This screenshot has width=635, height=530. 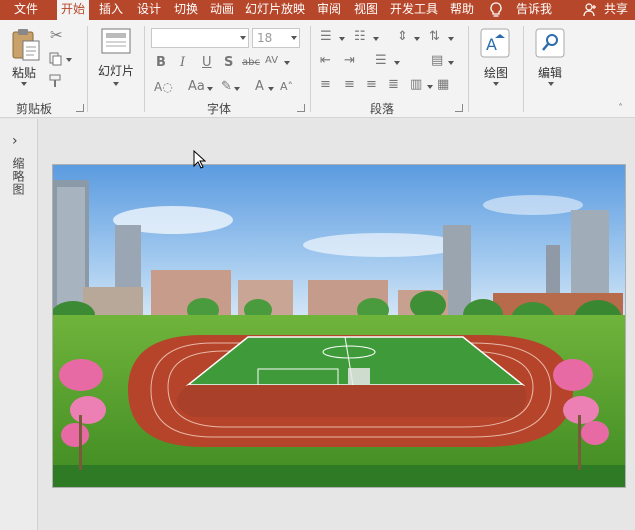 I want to click on align-right-icon: ≡, so click(x=371, y=85).